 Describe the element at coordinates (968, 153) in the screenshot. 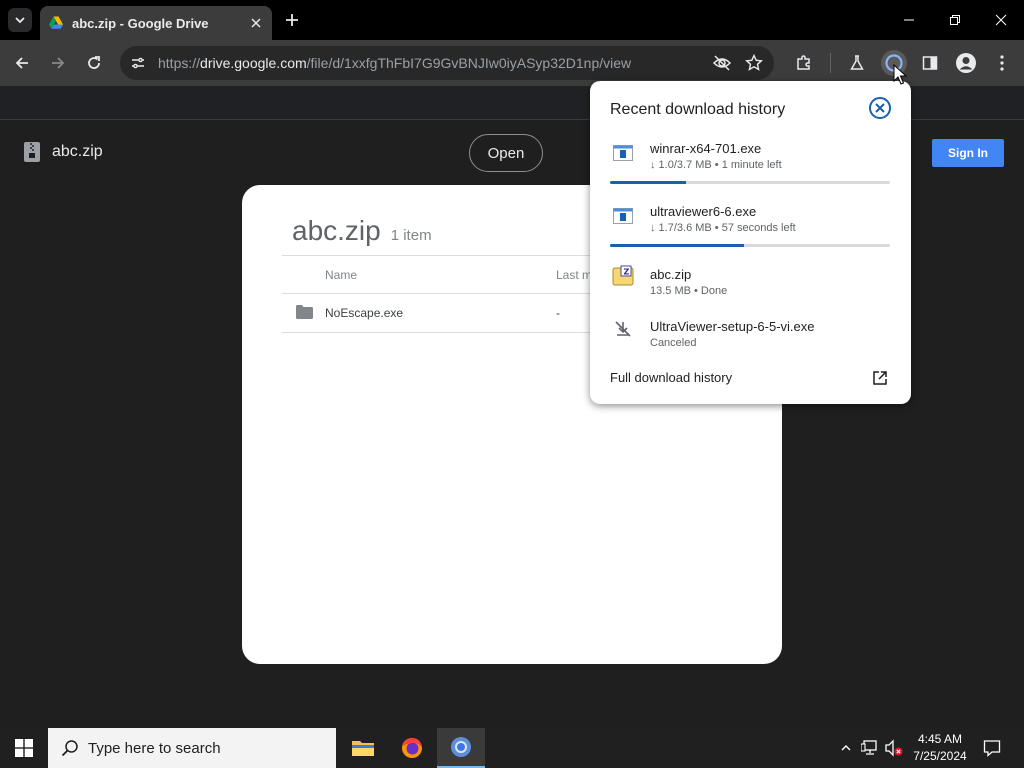

I see `sign-in-button: Sign In` at that location.